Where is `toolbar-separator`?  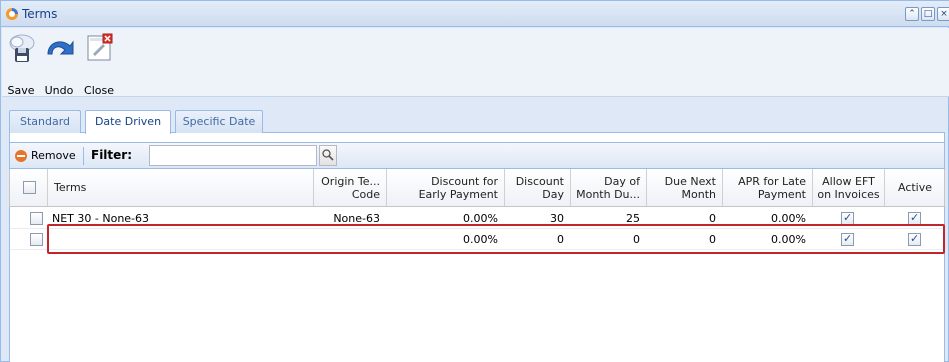
toolbar-separator is located at coordinates (83, 156).